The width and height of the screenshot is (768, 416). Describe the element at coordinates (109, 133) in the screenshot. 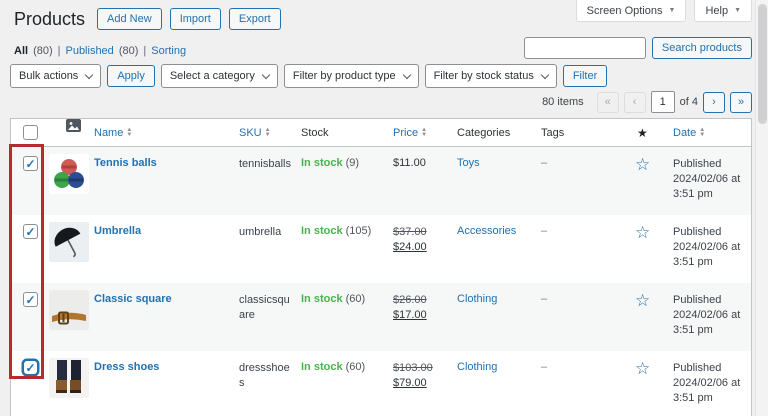

I see `name-header-label: Name` at that location.